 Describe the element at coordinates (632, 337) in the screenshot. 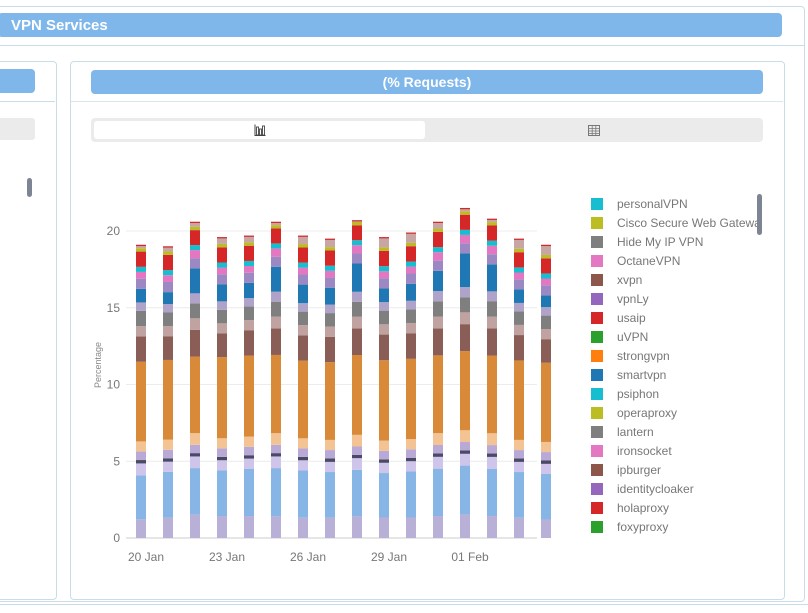

I see `legend-label: uVPN` at that location.